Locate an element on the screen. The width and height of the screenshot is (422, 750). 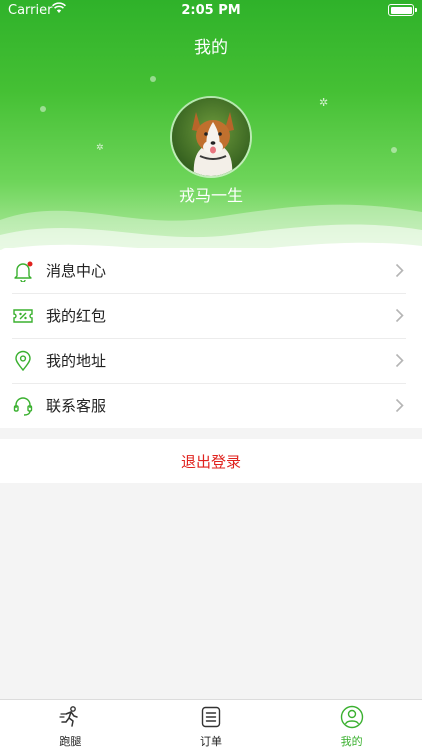
menu-item-label: 我的红包 is located at coordinates (76, 316).